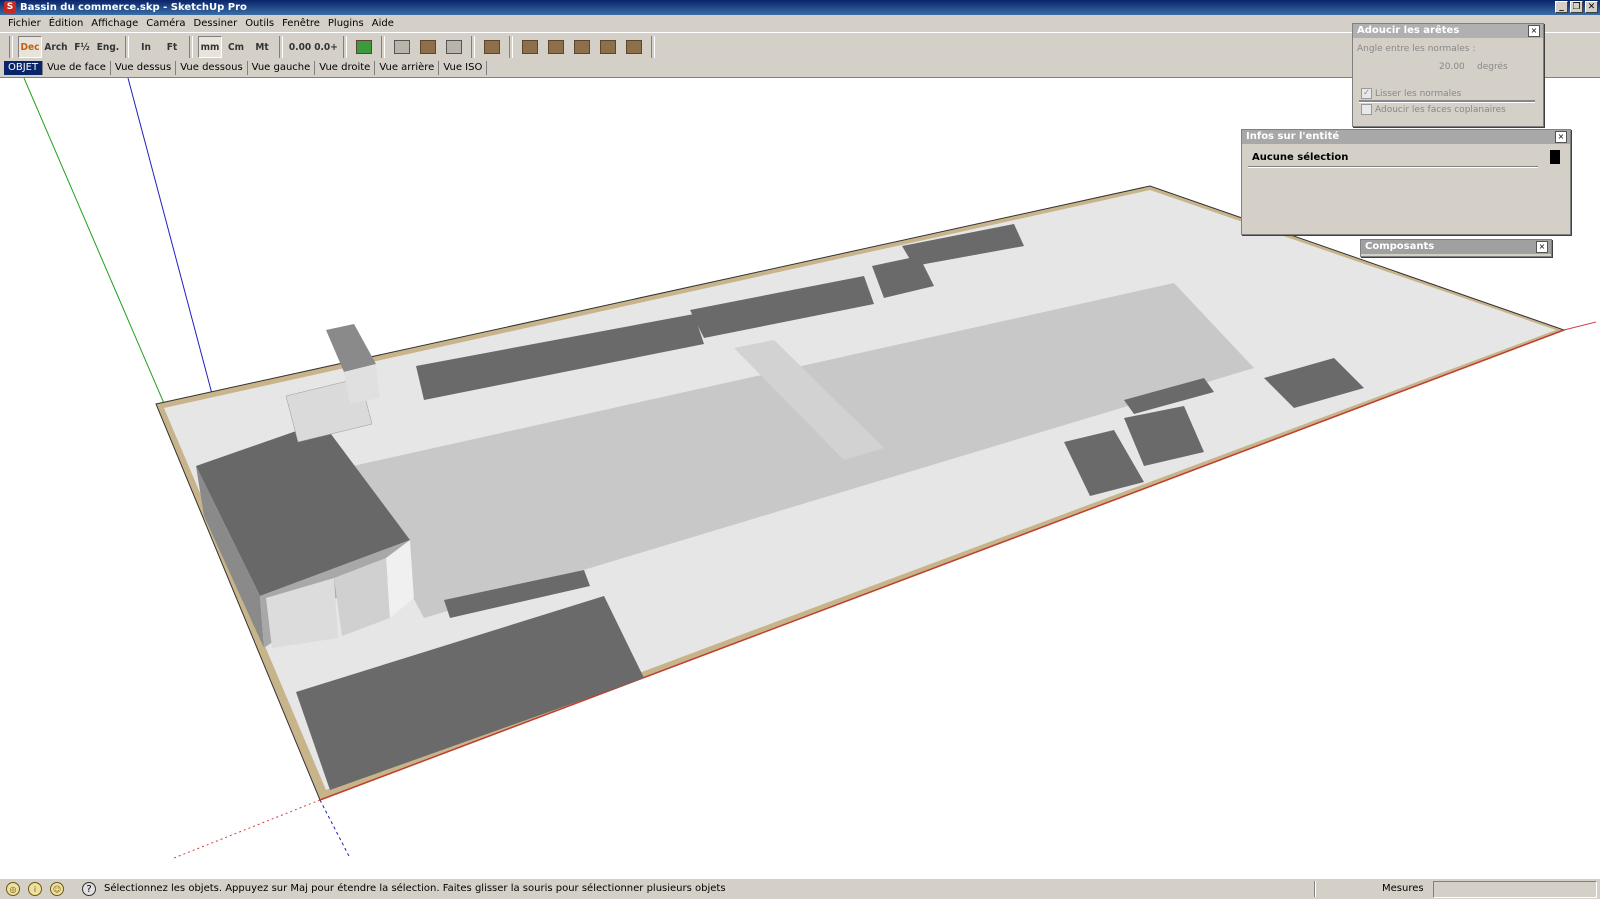 The width and height of the screenshot is (1600, 899). I want to click on angle-slider, so click(1447, 101).